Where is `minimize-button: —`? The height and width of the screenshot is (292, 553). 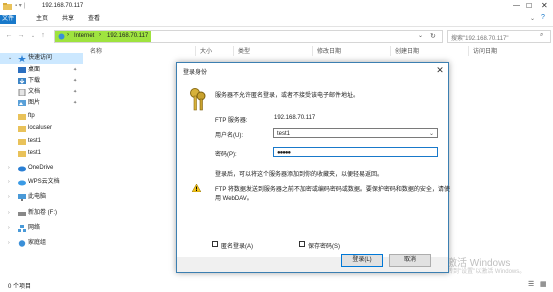
minimize-button: — is located at coordinates (516, 5).